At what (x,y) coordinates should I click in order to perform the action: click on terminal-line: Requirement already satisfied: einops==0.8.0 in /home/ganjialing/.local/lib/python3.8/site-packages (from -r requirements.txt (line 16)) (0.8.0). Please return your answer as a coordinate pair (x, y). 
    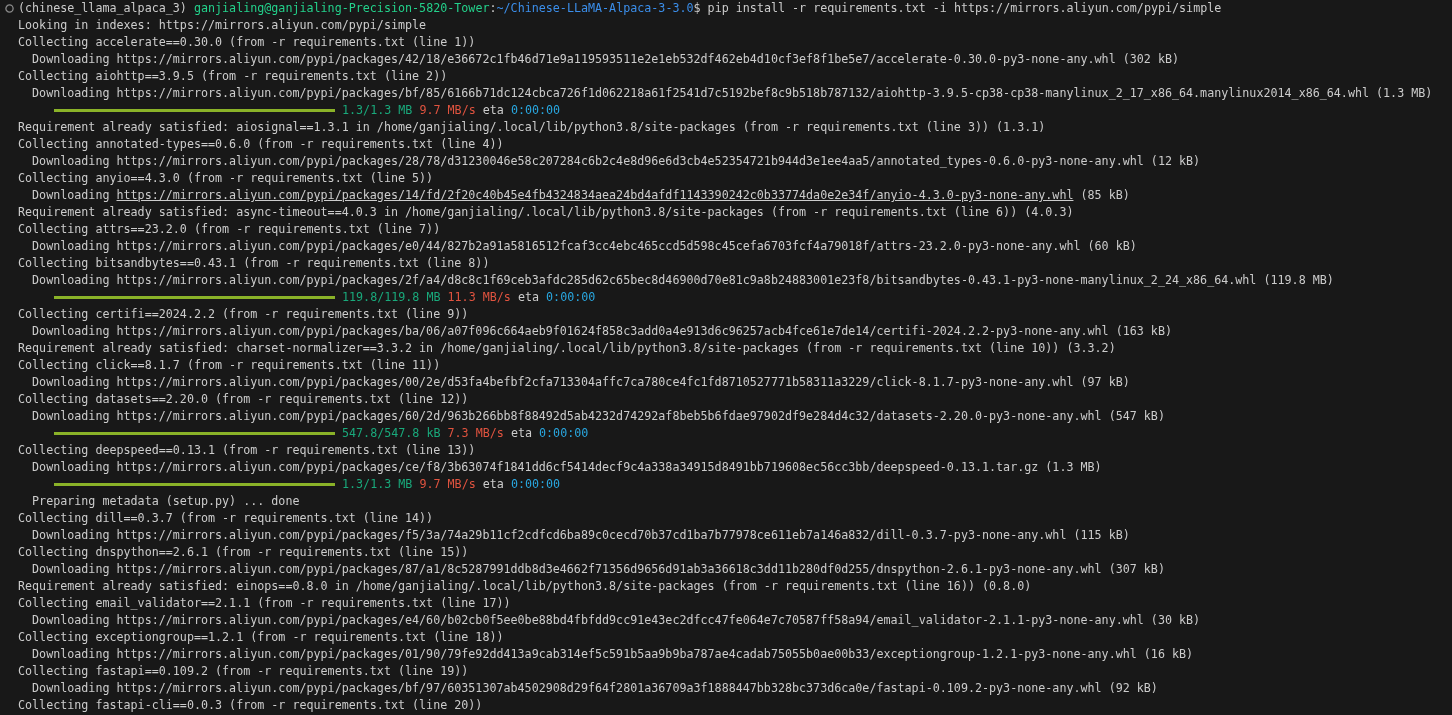
    Looking at the image, I should click on (525, 586).